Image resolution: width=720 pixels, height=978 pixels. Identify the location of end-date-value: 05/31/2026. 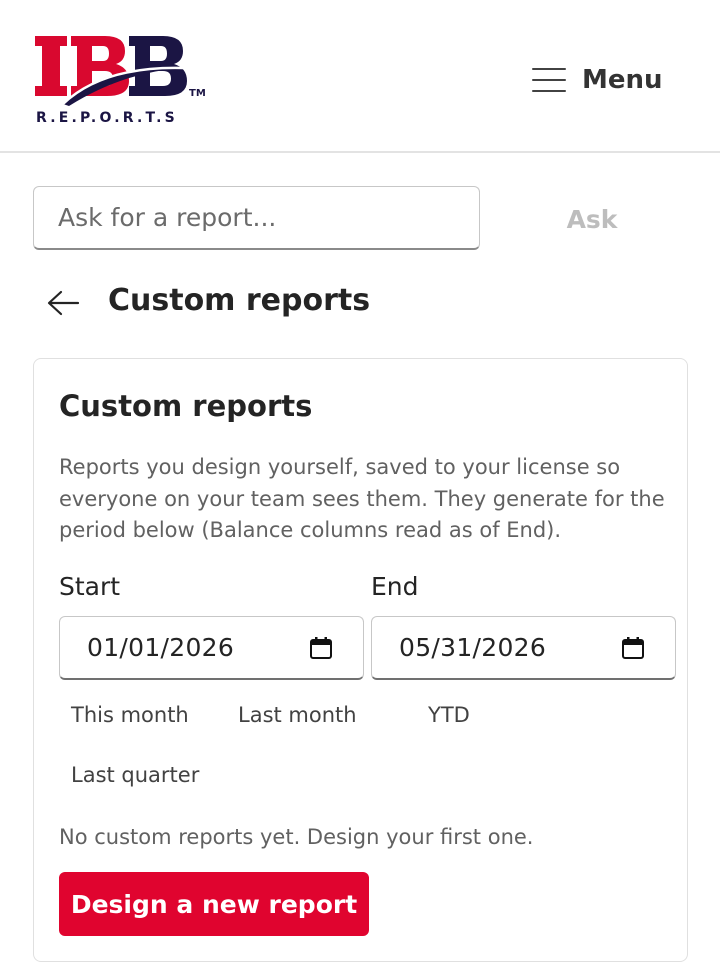
(473, 647).